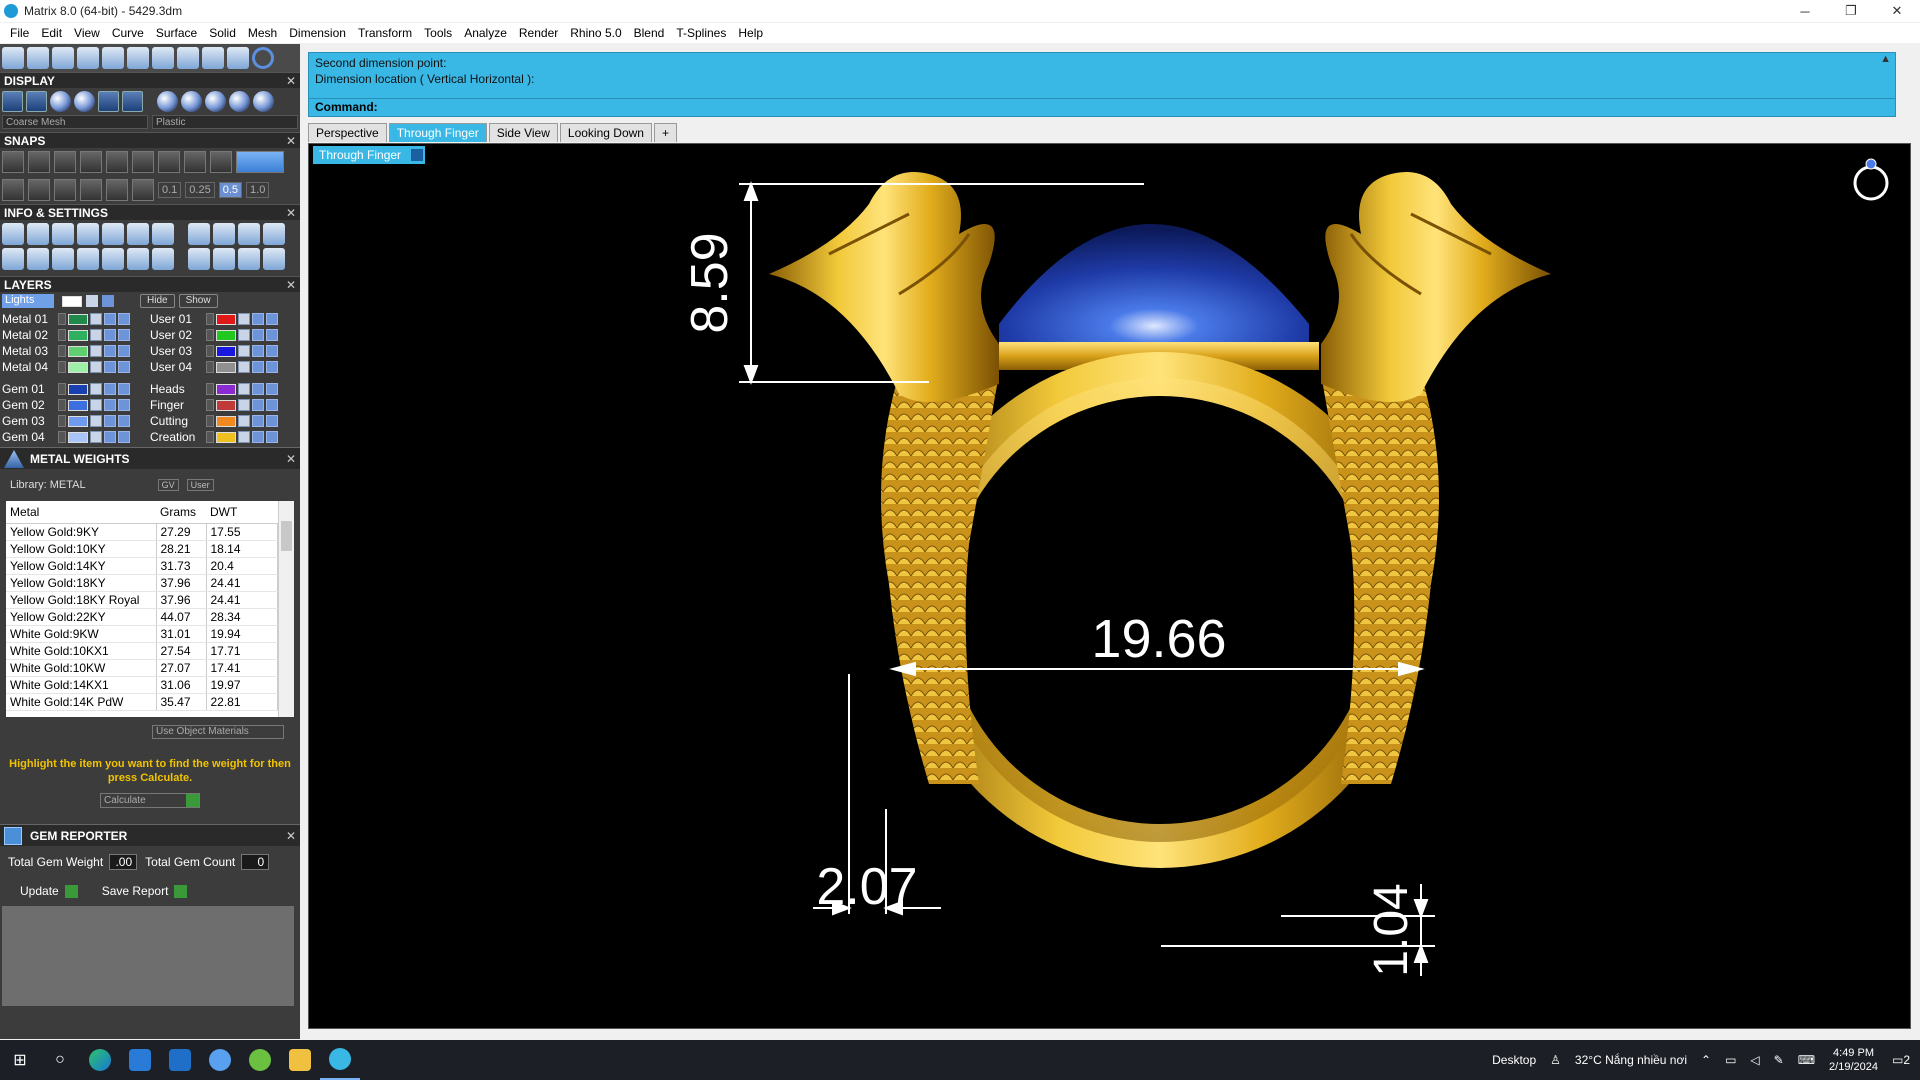 This screenshot has height=1080, width=1920. I want to click on export-icon, so click(274, 234).